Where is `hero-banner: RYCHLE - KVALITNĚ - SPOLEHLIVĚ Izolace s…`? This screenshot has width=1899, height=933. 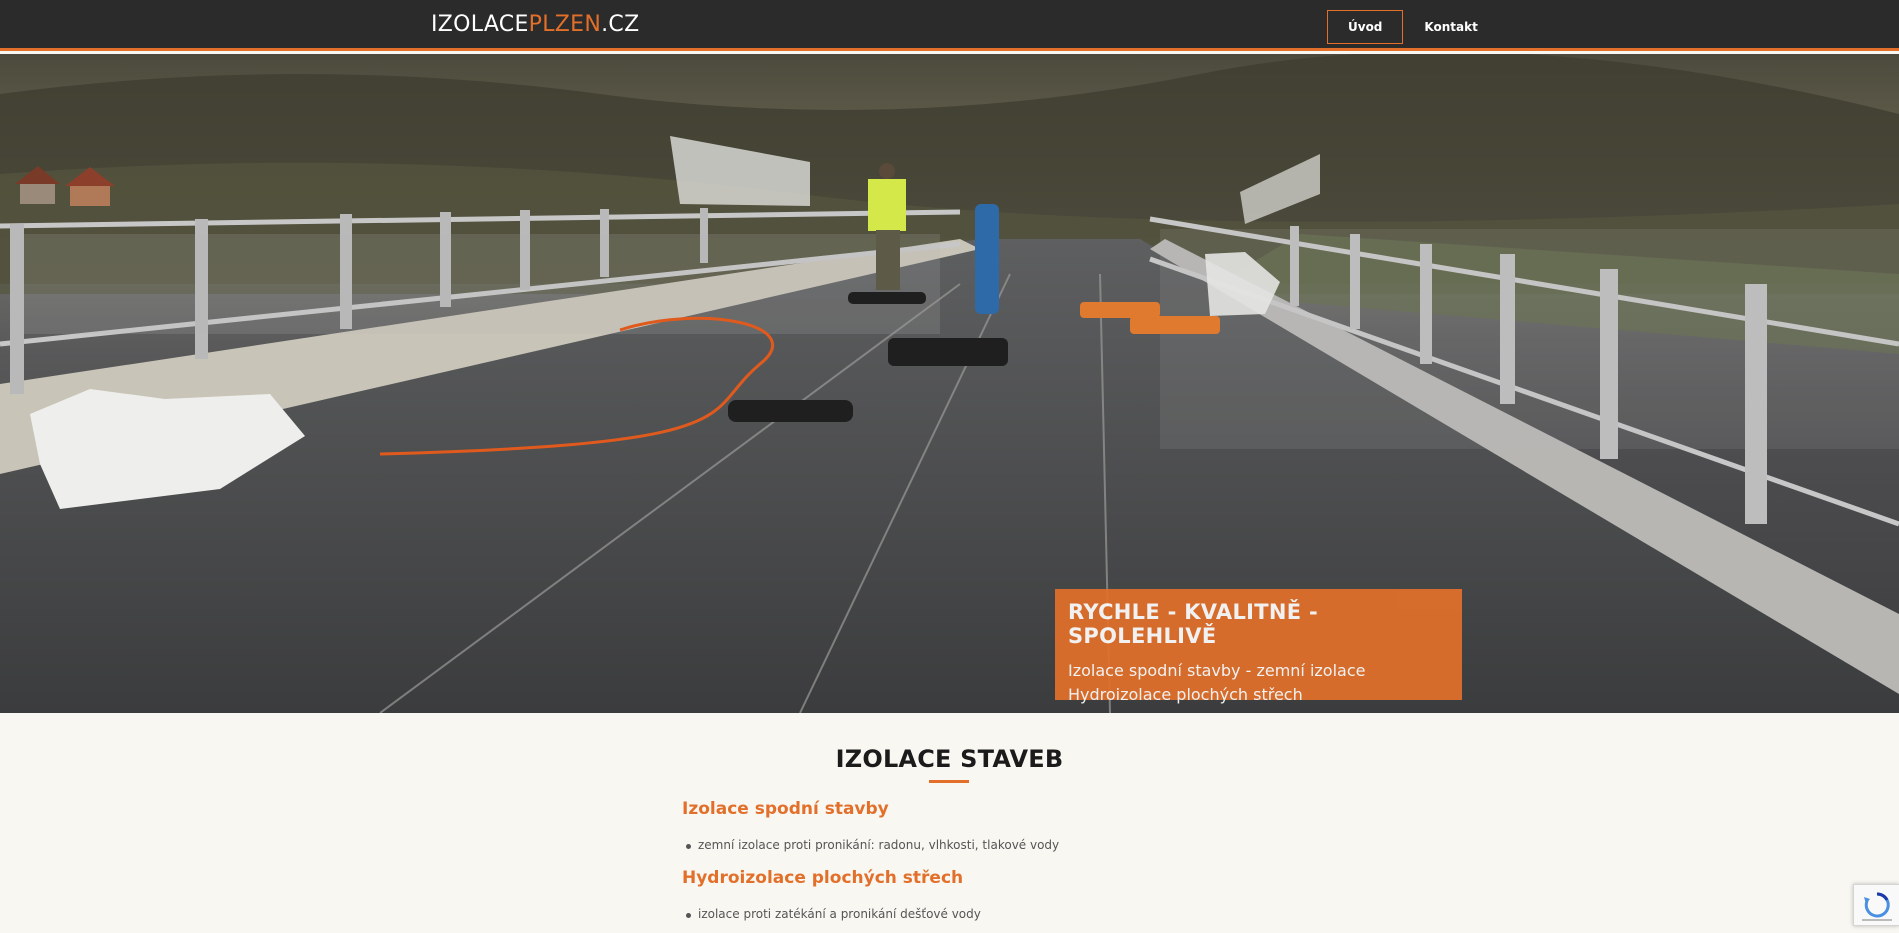
hero-banner: RYCHLE - KVALITNĚ - SPOLEHLIVĚ Izolace s… is located at coordinates (1258, 646).